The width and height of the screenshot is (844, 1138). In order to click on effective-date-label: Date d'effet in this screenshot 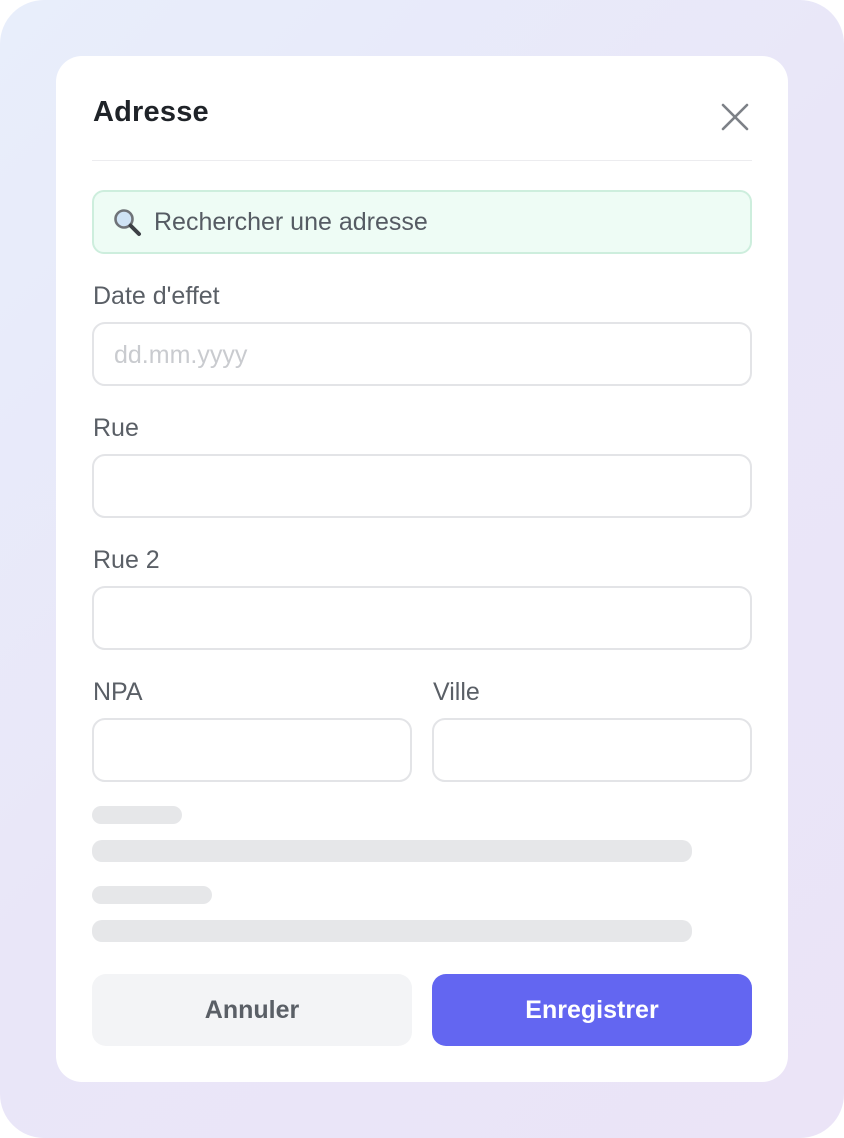, I will do `click(156, 296)`.